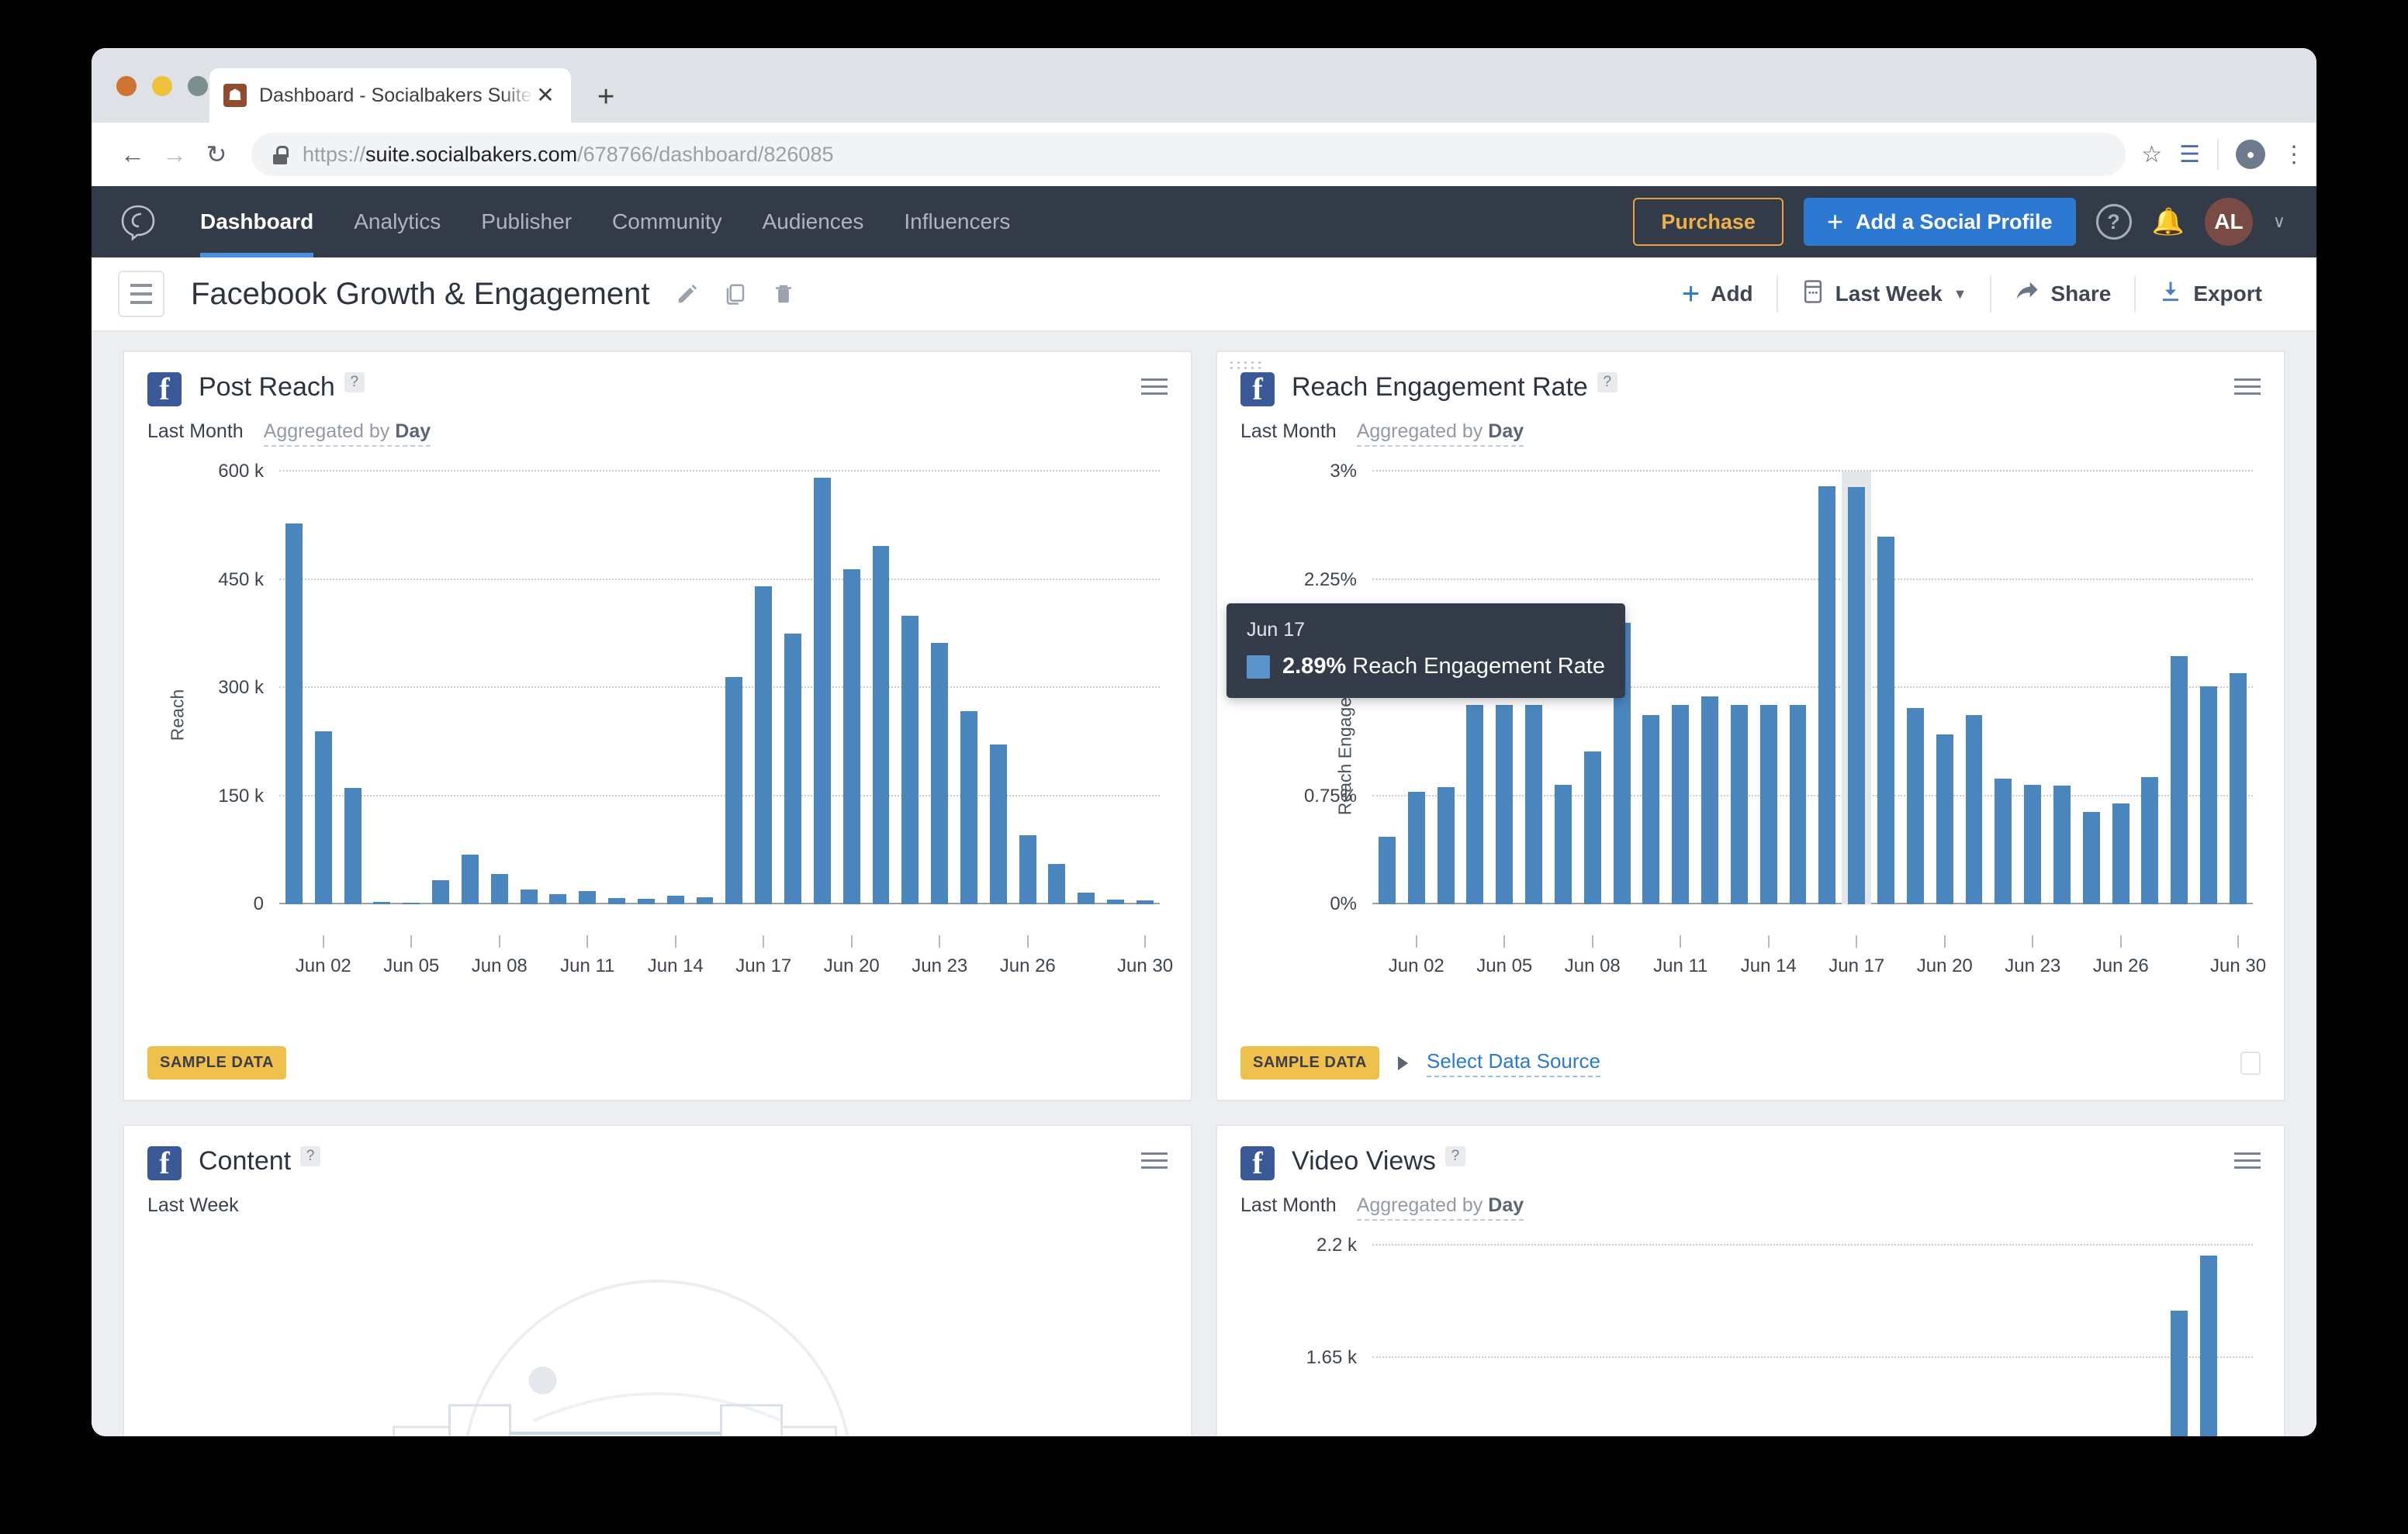 This screenshot has height=1534, width=2408. Describe the element at coordinates (216, 1063) in the screenshot. I see `sample-data-badge: SAMPLE DATA` at that location.